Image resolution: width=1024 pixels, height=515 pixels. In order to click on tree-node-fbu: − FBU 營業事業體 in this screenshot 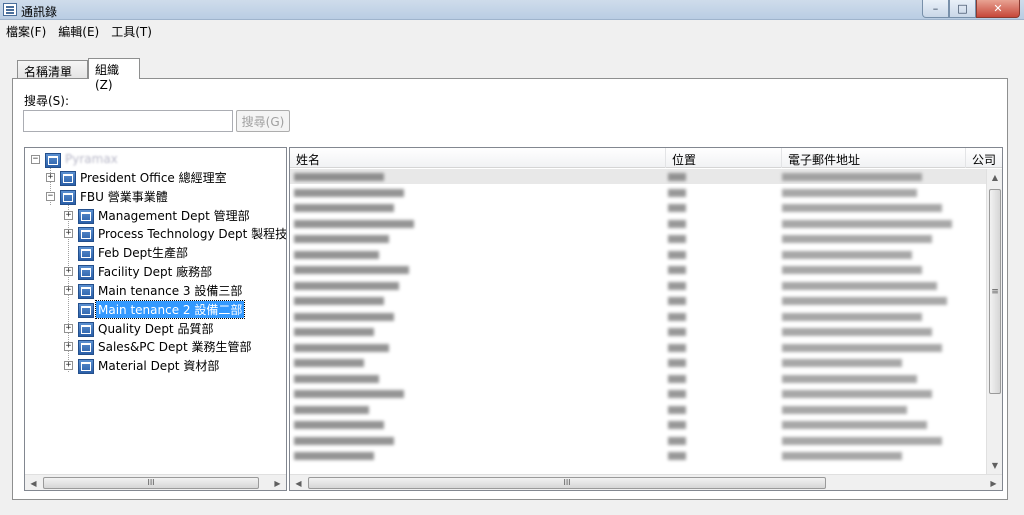, I will do `click(108, 196)`.